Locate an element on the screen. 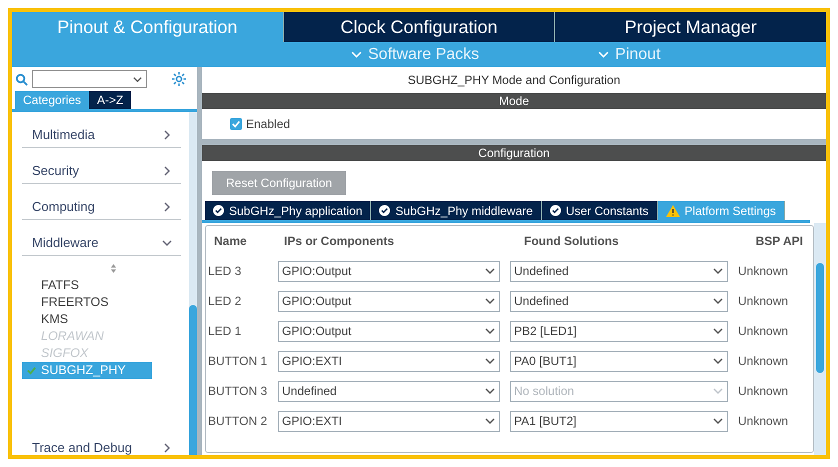 The height and width of the screenshot is (467, 838). search-field is located at coordinates (89, 79).